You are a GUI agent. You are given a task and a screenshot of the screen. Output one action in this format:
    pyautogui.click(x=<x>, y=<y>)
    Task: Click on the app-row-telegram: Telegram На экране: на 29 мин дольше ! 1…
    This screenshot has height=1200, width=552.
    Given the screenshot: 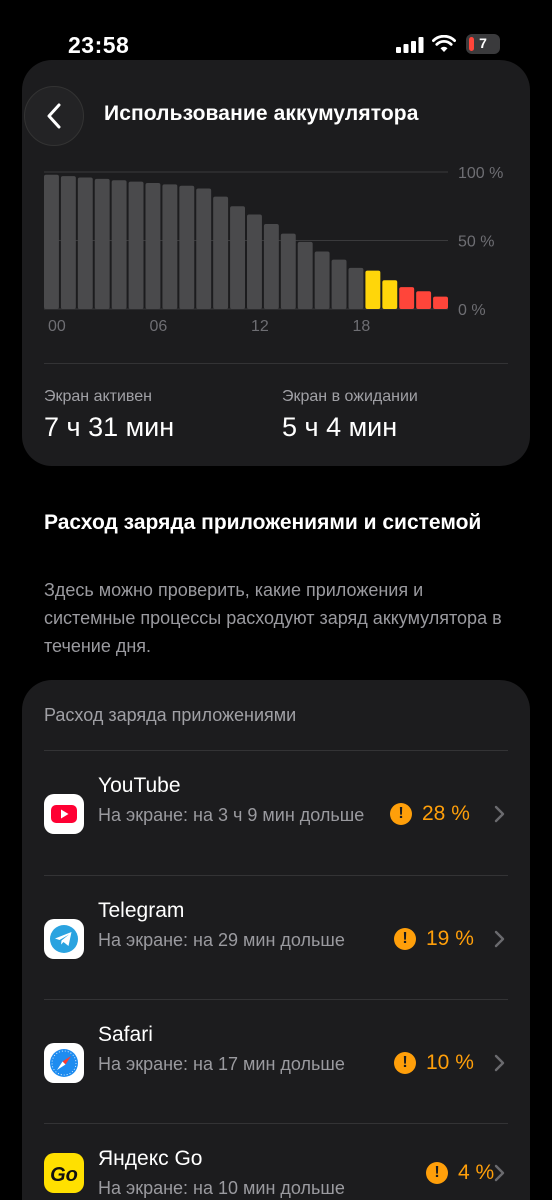 What is the action you would take?
    pyautogui.click(x=276, y=939)
    